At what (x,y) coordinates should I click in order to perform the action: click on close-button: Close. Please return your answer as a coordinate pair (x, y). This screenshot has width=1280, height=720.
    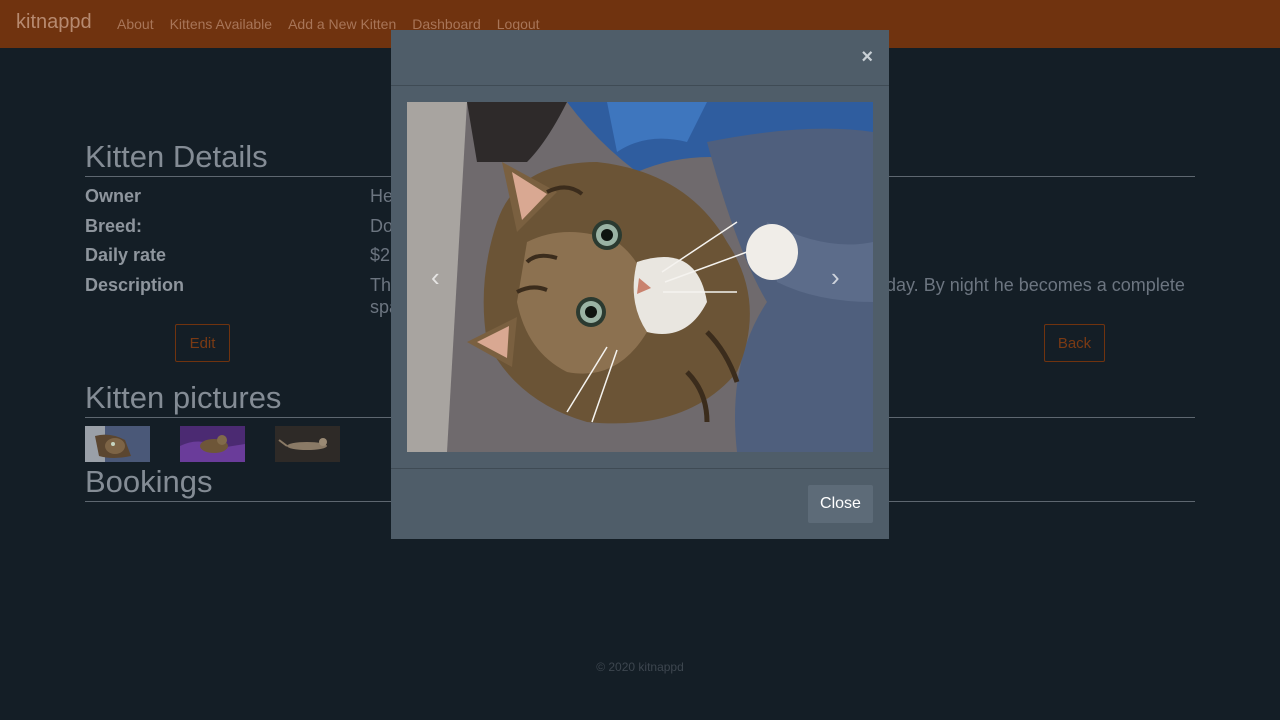
    Looking at the image, I should click on (840, 504).